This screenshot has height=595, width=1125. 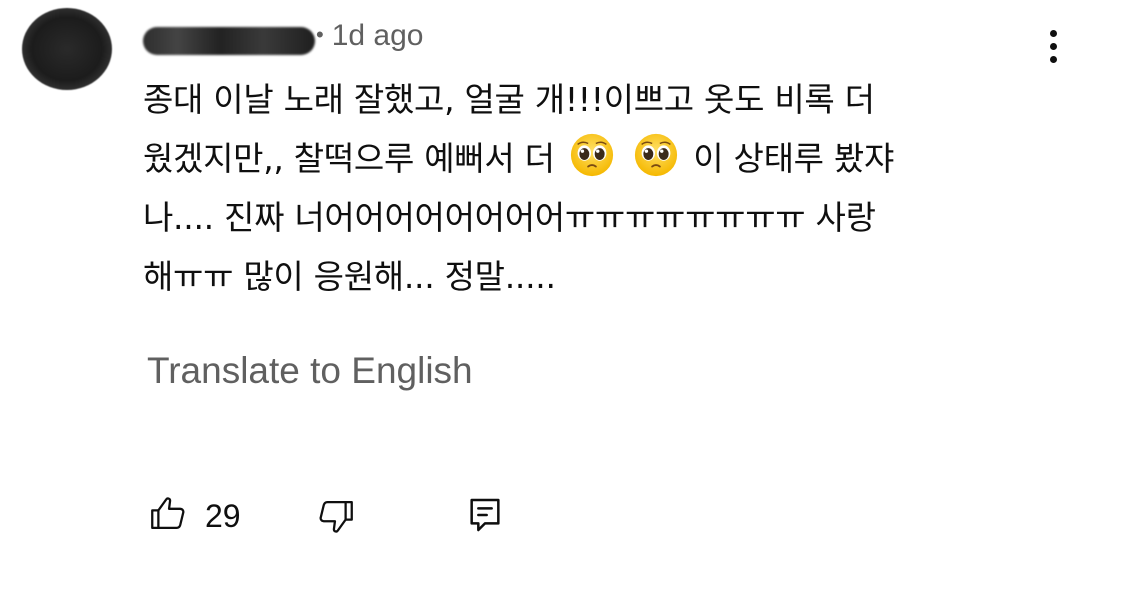 I want to click on comment-line-2: 웠겠지만,, 찰떡으루 예뻐서 더, so click(x=349, y=158).